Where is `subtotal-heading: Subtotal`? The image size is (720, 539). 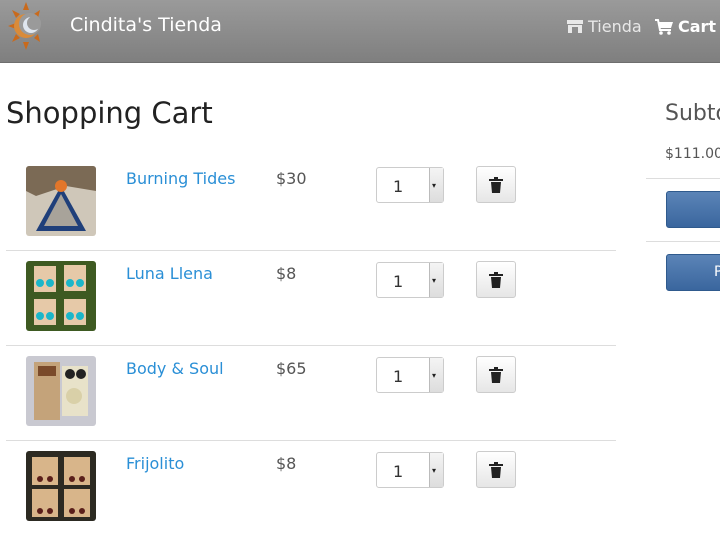 subtotal-heading: Subtotal is located at coordinates (692, 113).